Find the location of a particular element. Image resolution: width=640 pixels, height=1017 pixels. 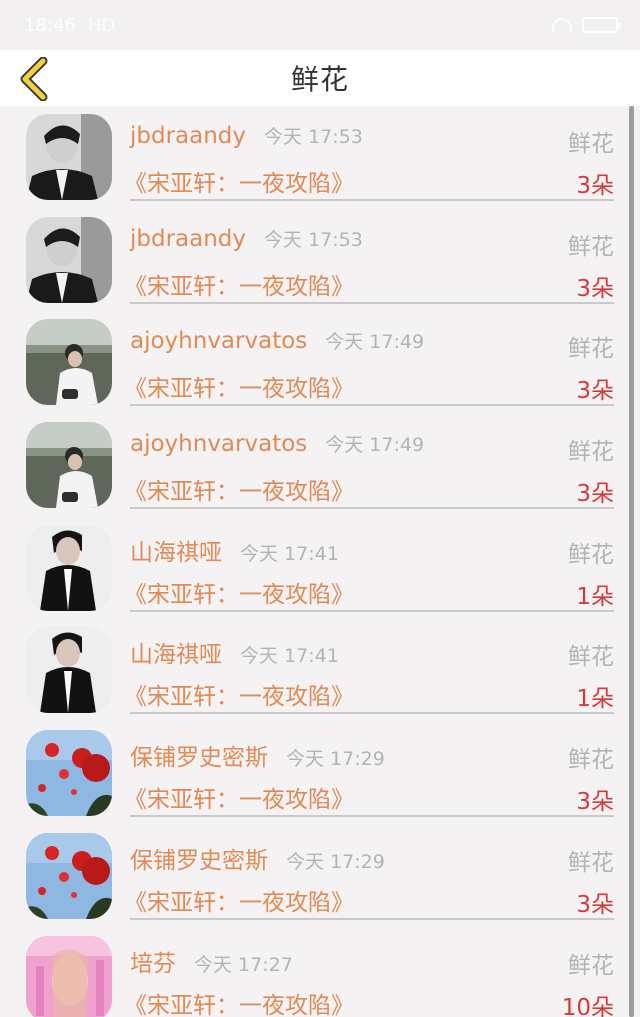

list-item: 培芬 今天 17:27 鲜花 《宋亚轩：一夜攻陷》 10朵 is located at coordinates (320, 972).